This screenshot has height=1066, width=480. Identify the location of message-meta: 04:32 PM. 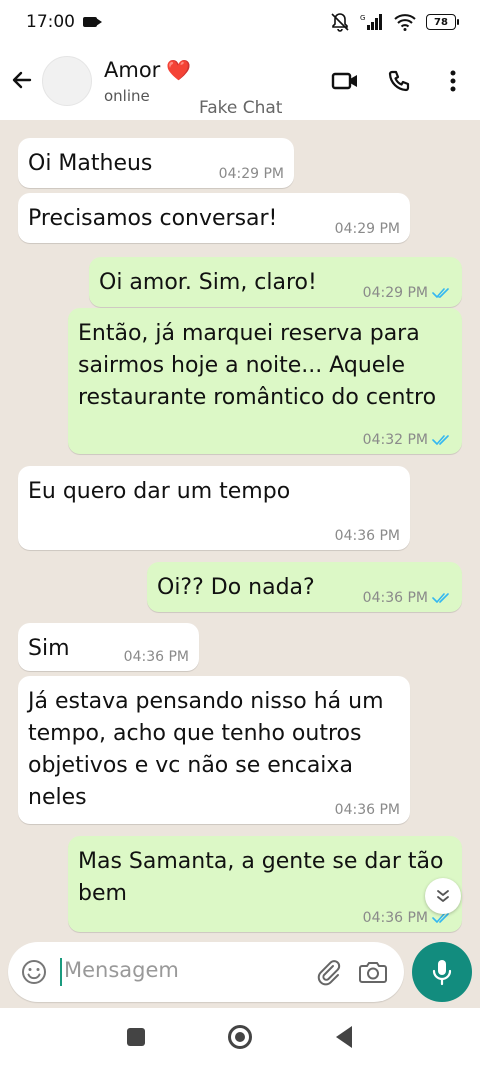
(407, 440).